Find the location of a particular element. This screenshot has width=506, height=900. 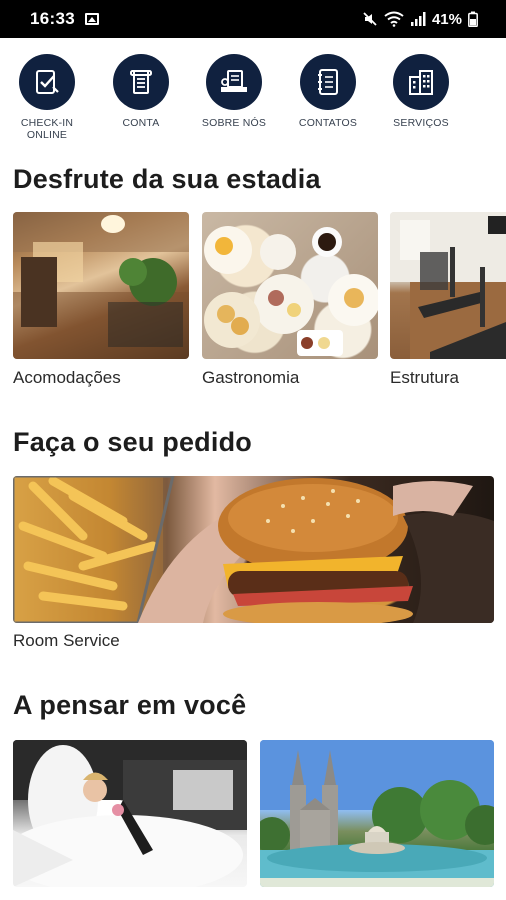

gym-photo is located at coordinates (448, 285).